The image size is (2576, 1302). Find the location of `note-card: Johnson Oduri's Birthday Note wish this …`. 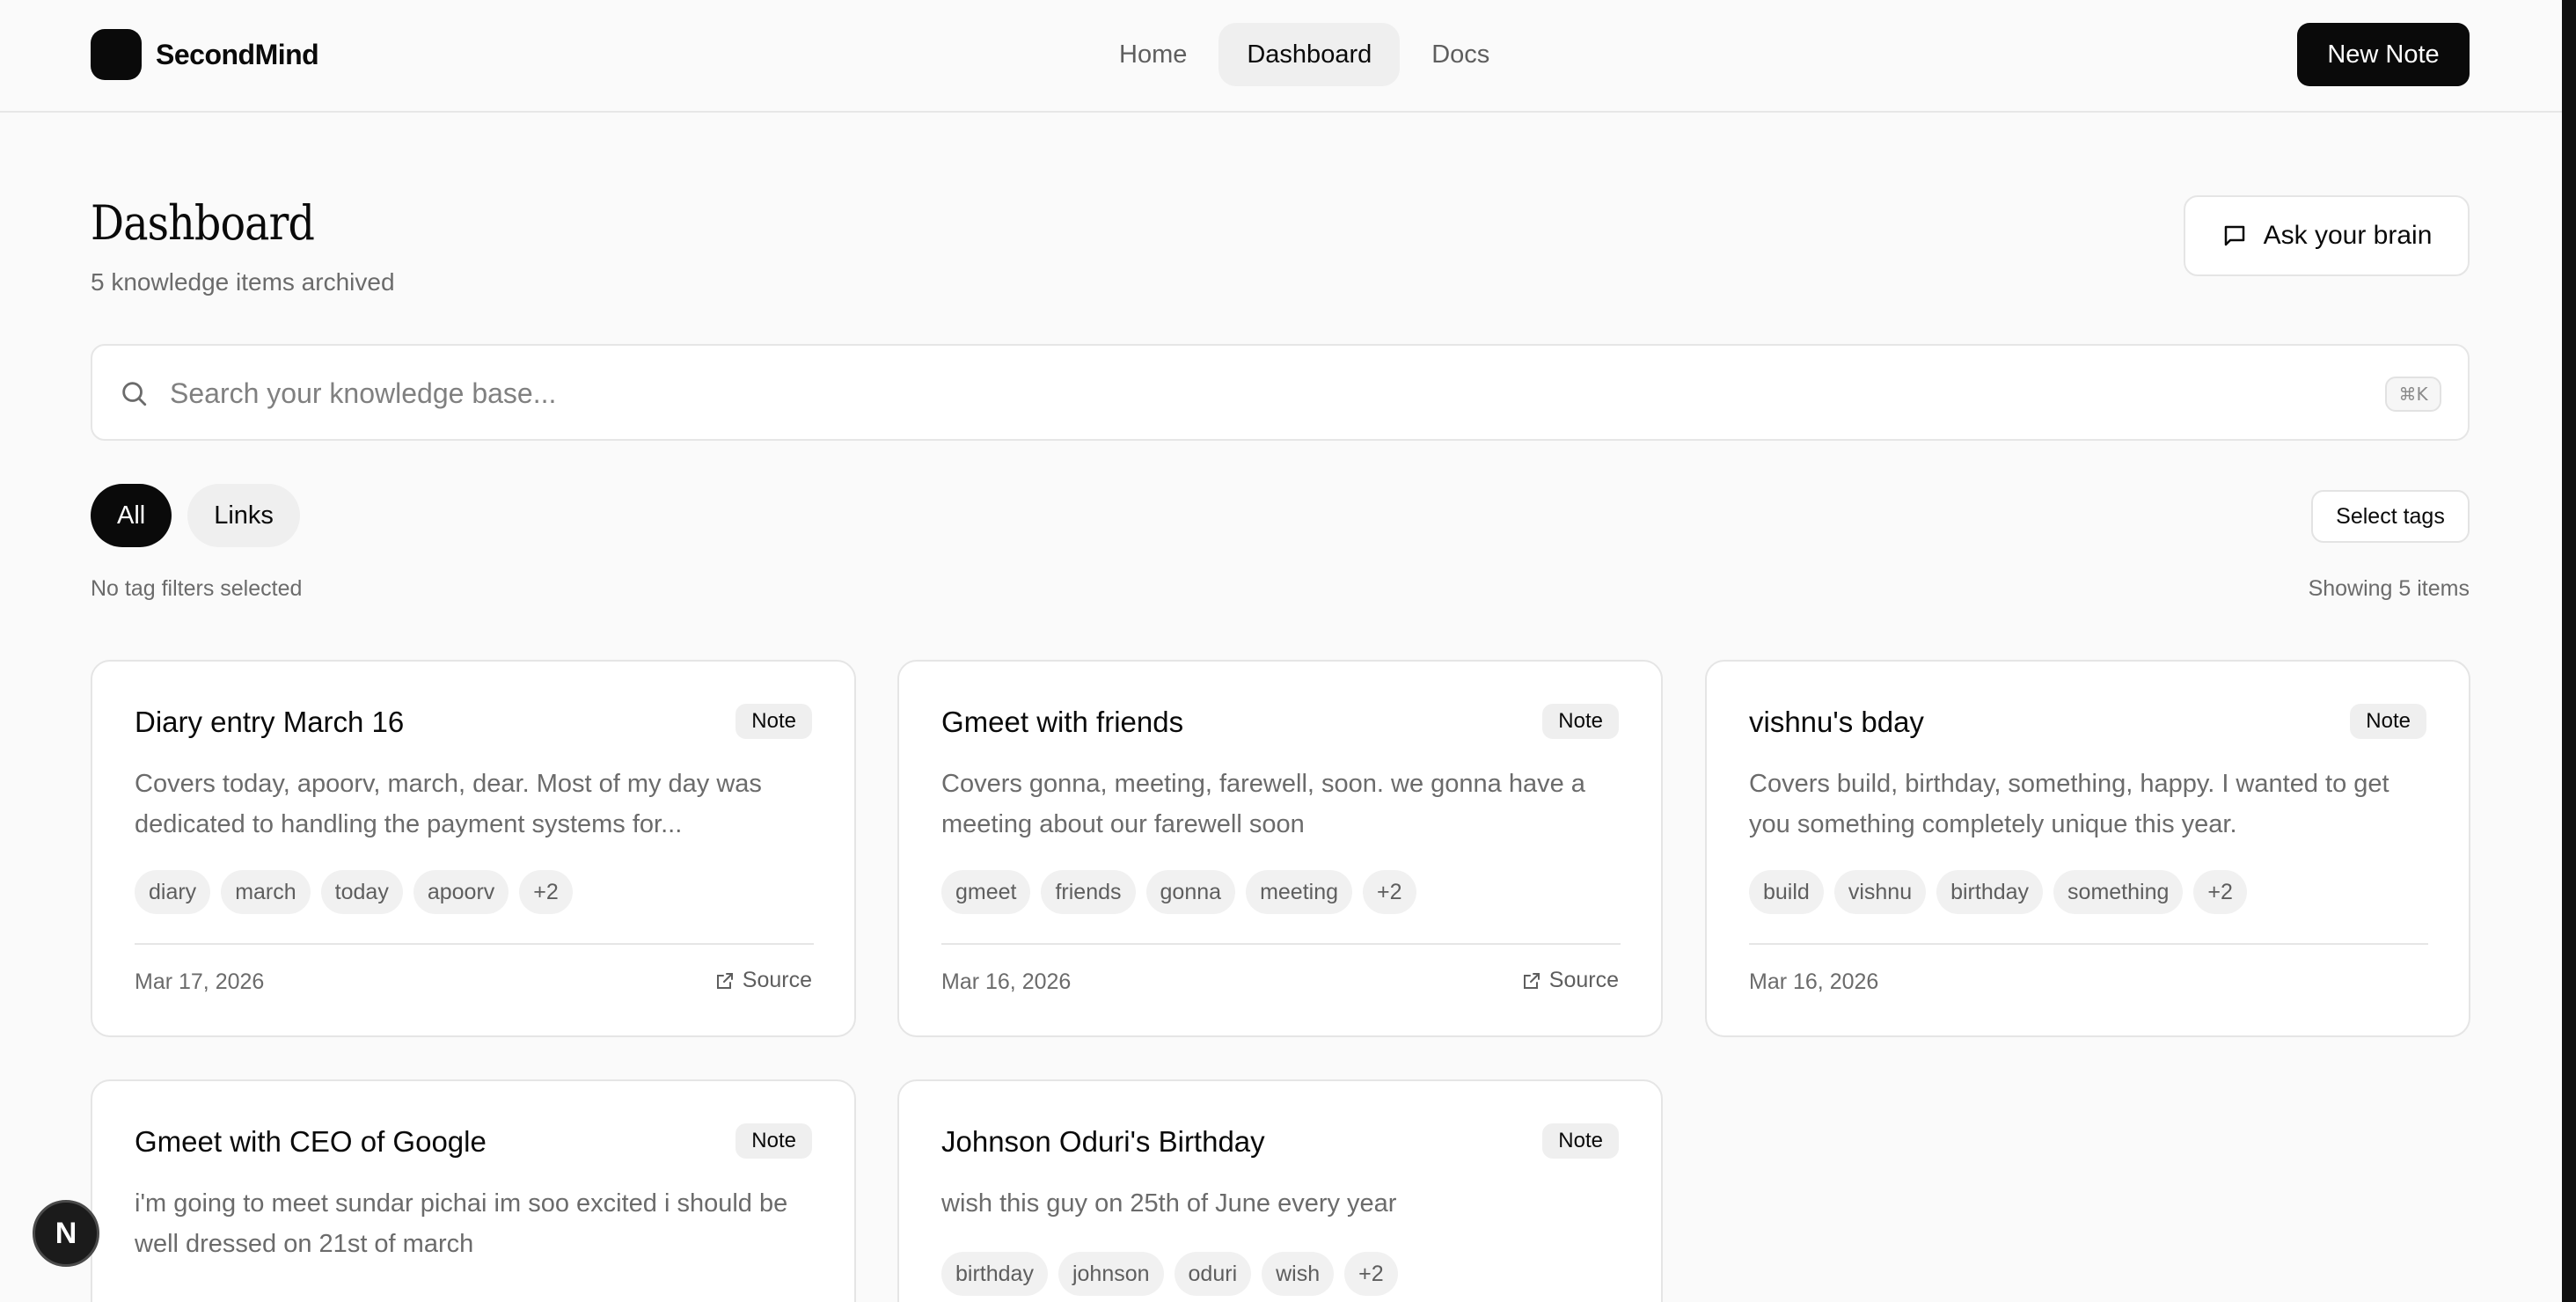

note-card: Johnson Oduri's Birthday Note wish this … is located at coordinates (1280, 1190).